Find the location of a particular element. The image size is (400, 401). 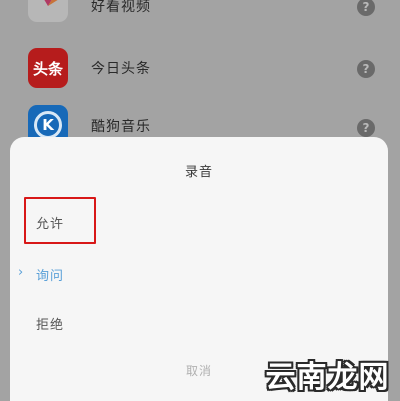

option-ask-label: 询问 is located at coordinates (50, 276).